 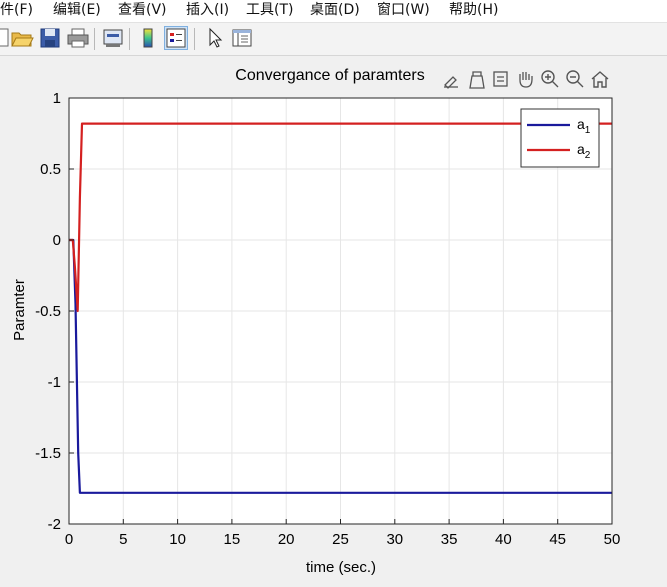 What do you see at coordinates (142, 10) in the screenshot?
I see `menu-item: 查看(V)` at bounding box center [142, 10].